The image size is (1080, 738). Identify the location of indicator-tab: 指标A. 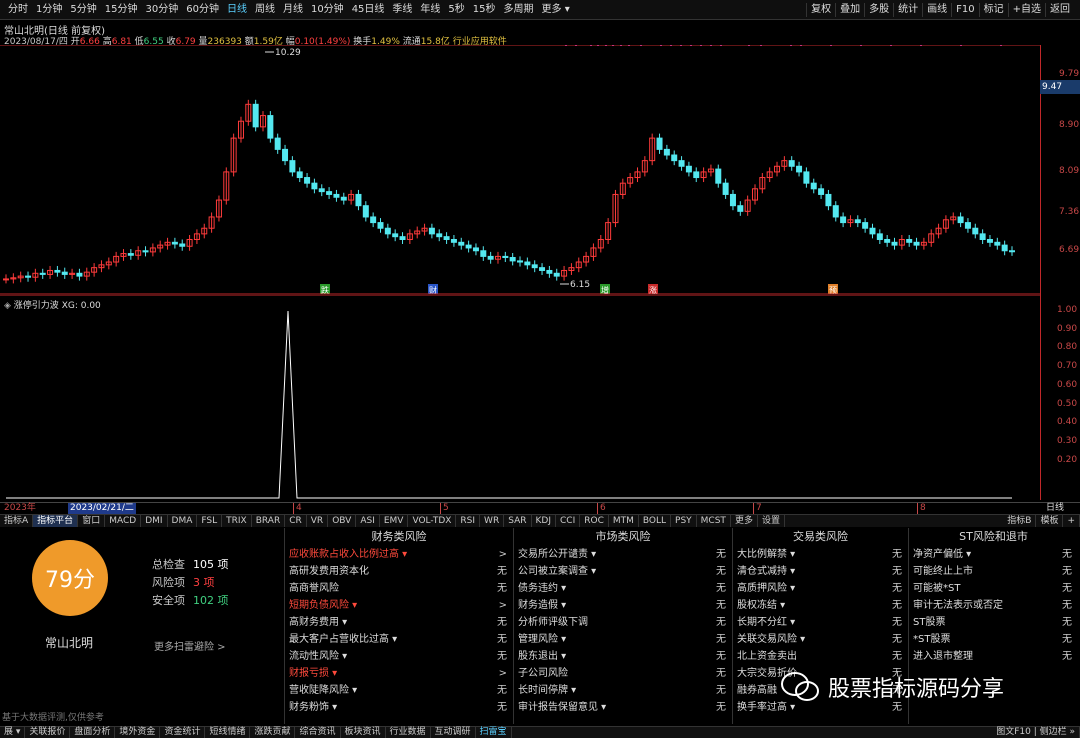
(17, 521).